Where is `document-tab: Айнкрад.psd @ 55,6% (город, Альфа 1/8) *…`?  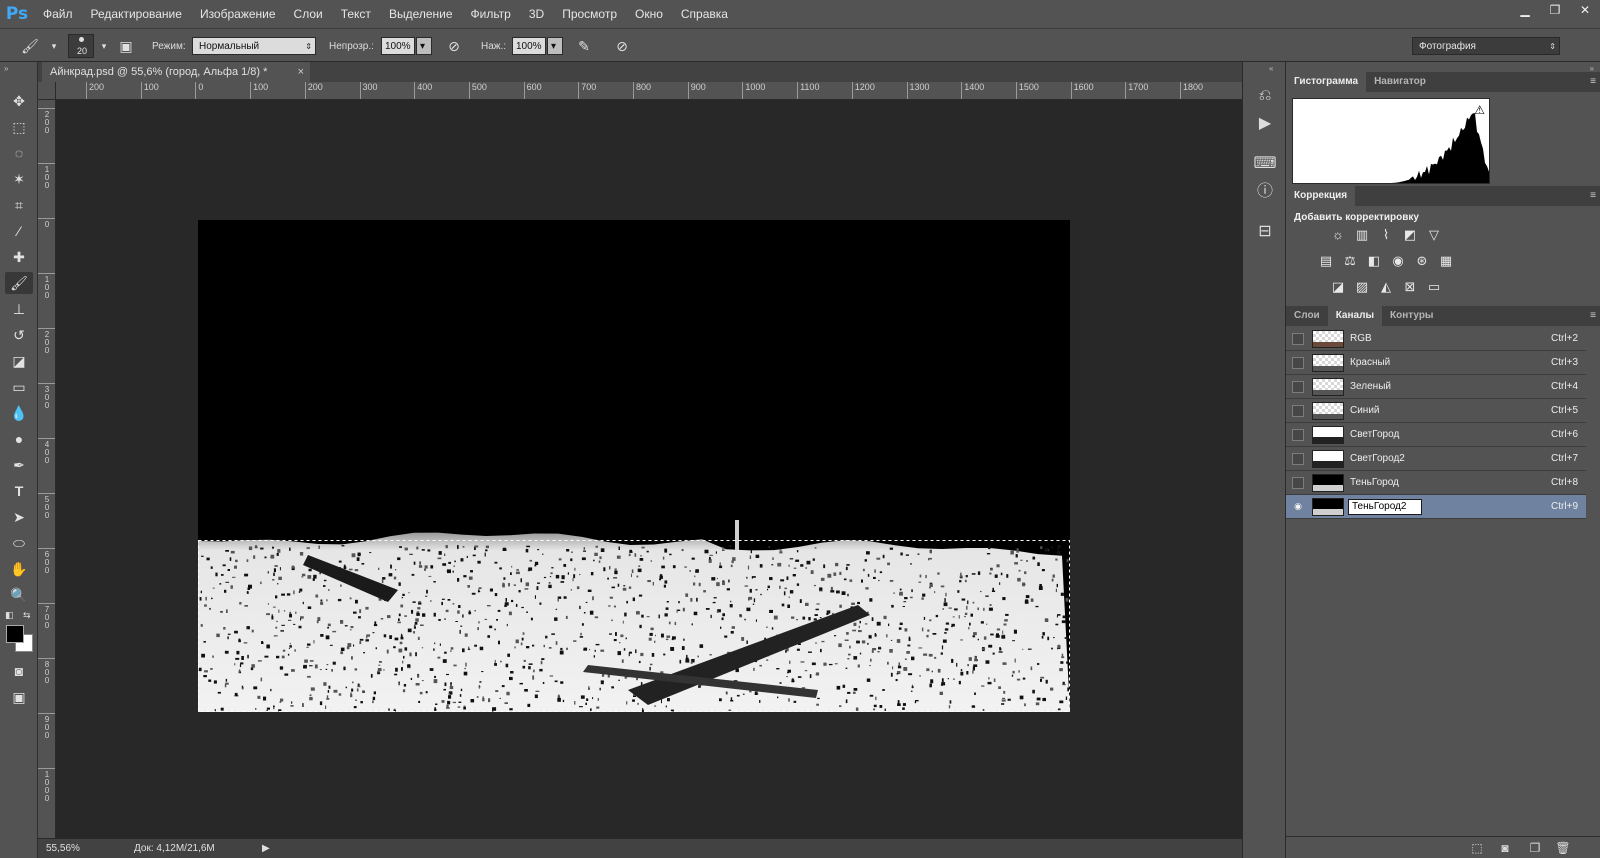
document-tab: Айнкрад.psd @ 55,6% (город, Альфа 1/8) *… is located at coordinates (176, 72).